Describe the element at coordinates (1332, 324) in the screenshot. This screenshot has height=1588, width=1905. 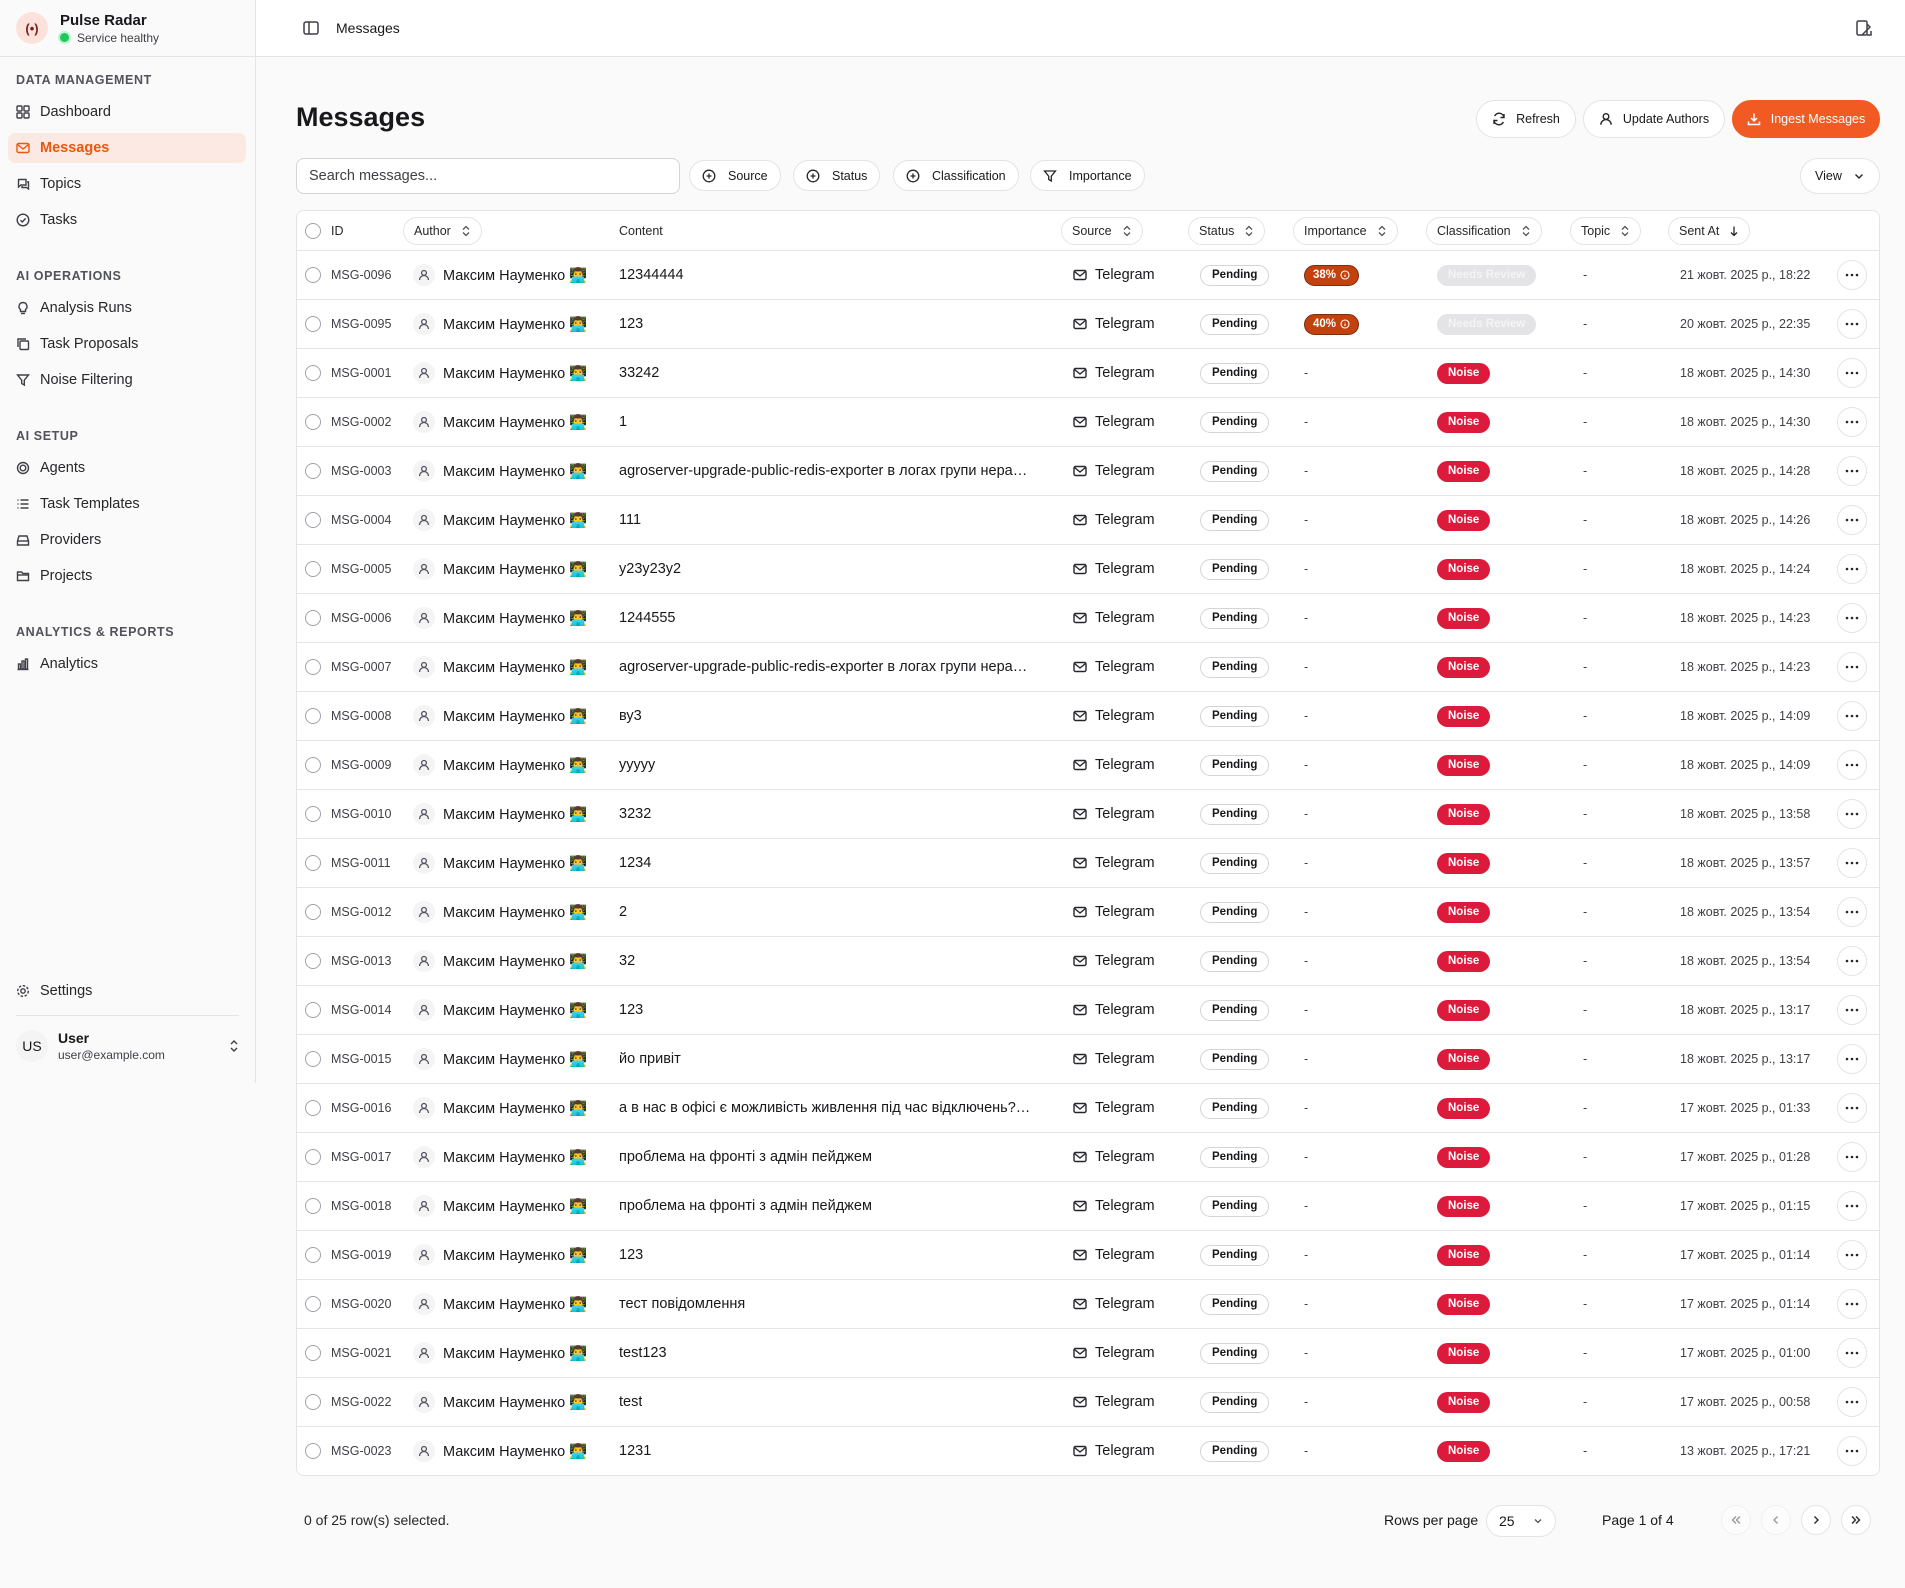
I see `importance-badge: 40%` at that location.